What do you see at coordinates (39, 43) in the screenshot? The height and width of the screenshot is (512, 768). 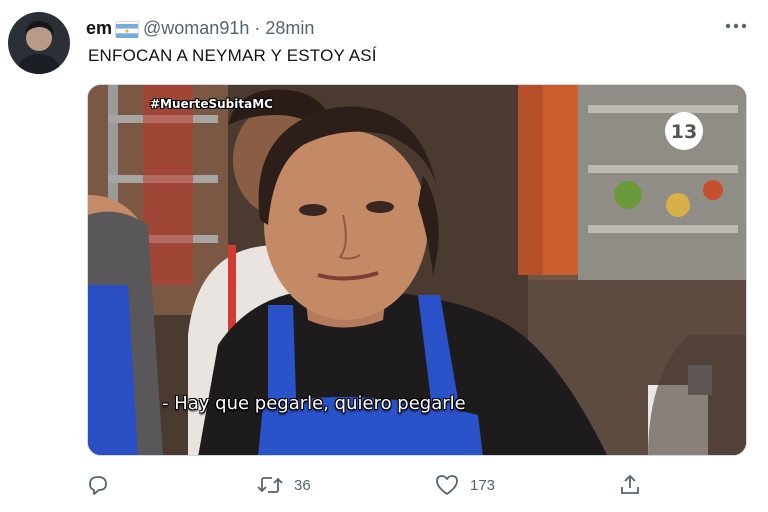 I see `avatar` at bounding box center [39, 43].